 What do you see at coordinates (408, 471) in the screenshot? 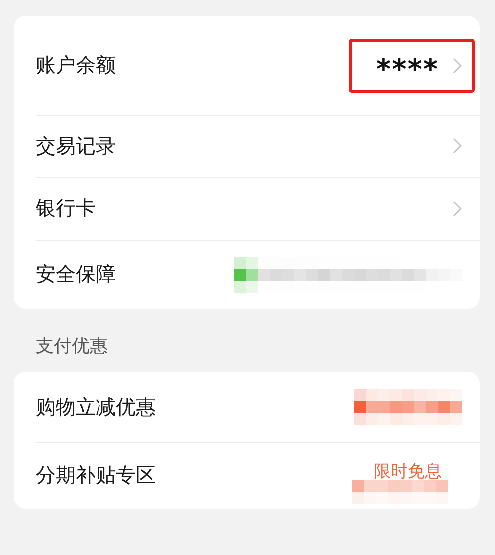
I see `tag-label: 限时免息` at bounding box center [408, 471].